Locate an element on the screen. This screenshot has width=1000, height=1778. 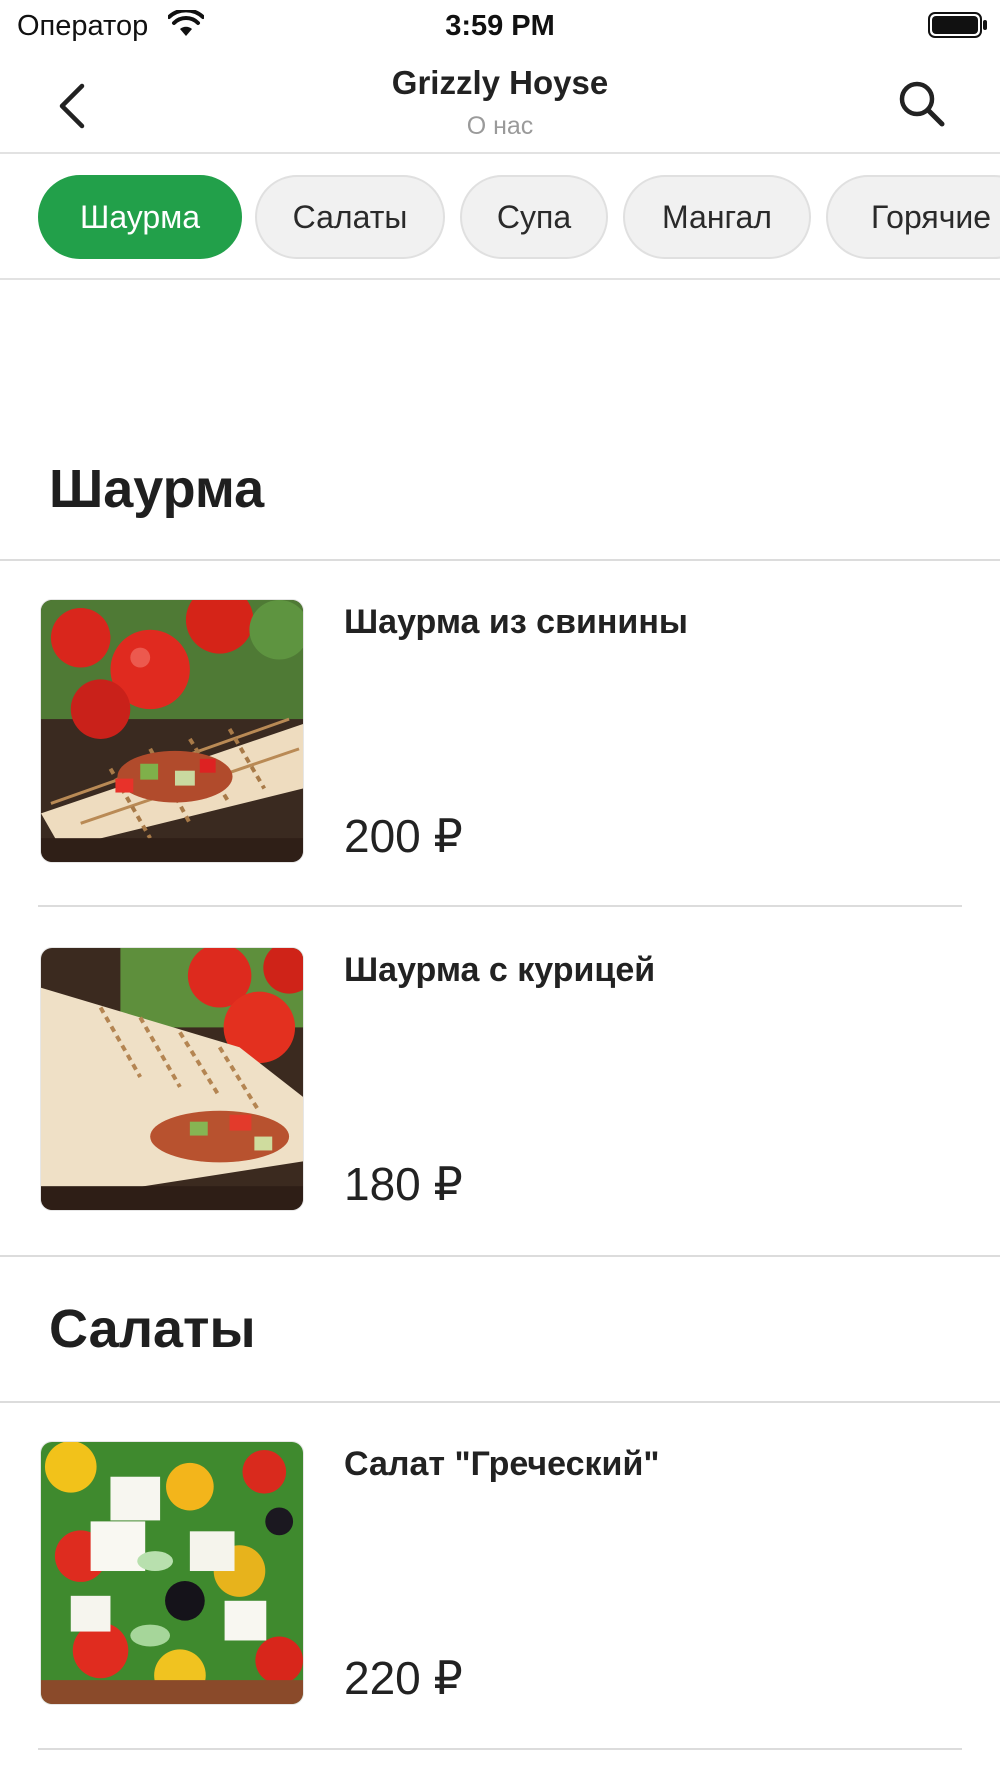
greek-salad-photo is located at coordinates (172, 1573).